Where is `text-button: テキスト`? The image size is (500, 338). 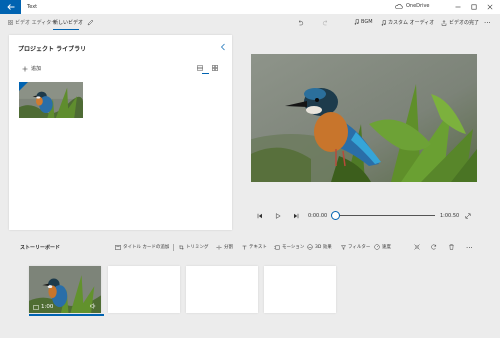
text-button: テキスト is located at coordinates (254, 247).